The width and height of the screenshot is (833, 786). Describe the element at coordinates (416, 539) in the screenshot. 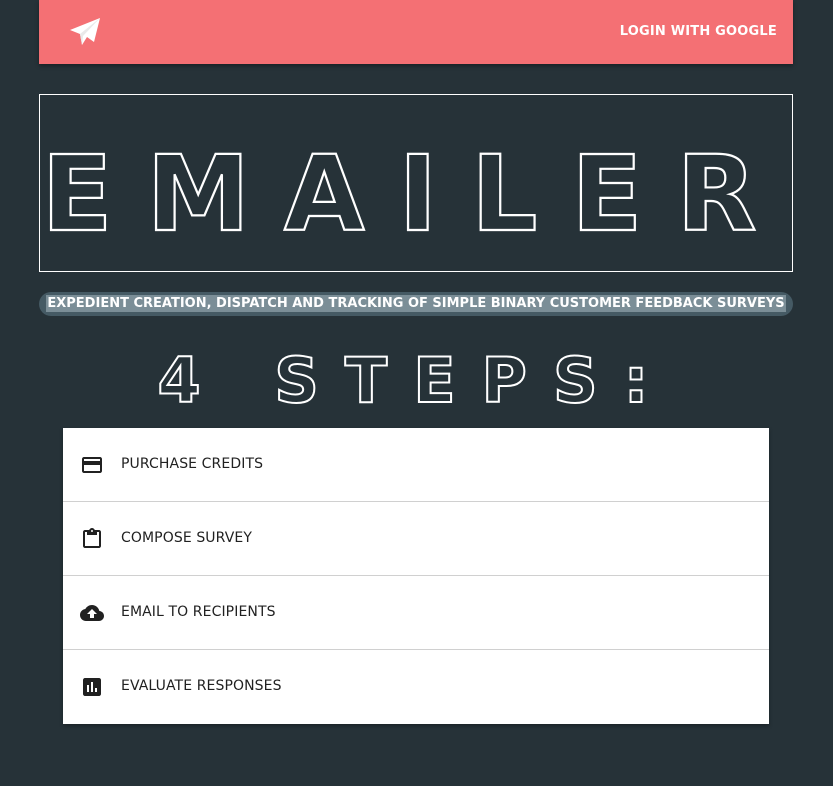

I see `list-item: COMPOSE SURVEY` at that location.